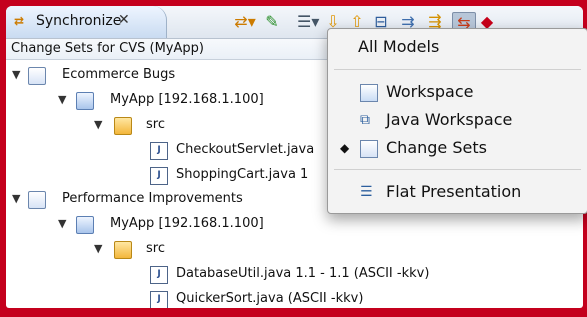 This screenshot has height=317, width=587. I want to click on flat-list-icon: ☰, so click(366, 192).